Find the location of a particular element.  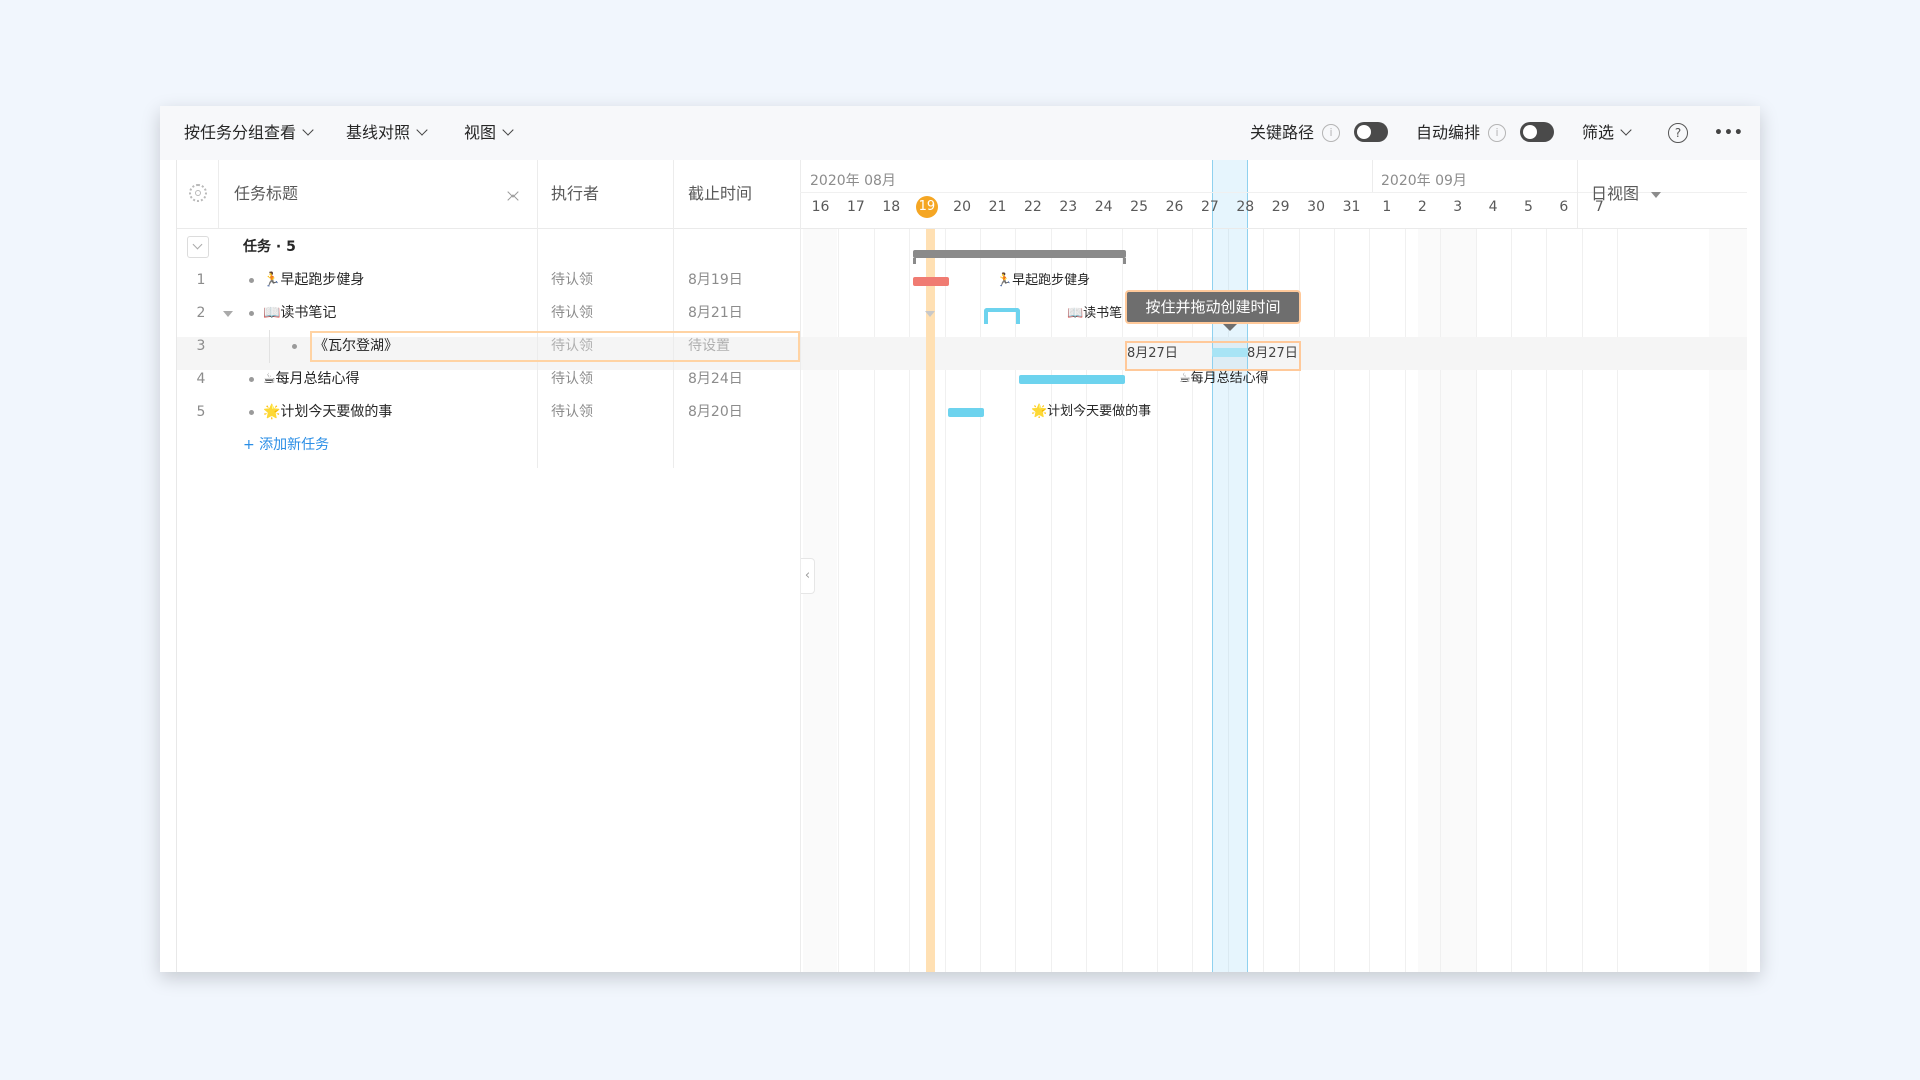

day-label: 29 is located at coordinates (1280, 207).